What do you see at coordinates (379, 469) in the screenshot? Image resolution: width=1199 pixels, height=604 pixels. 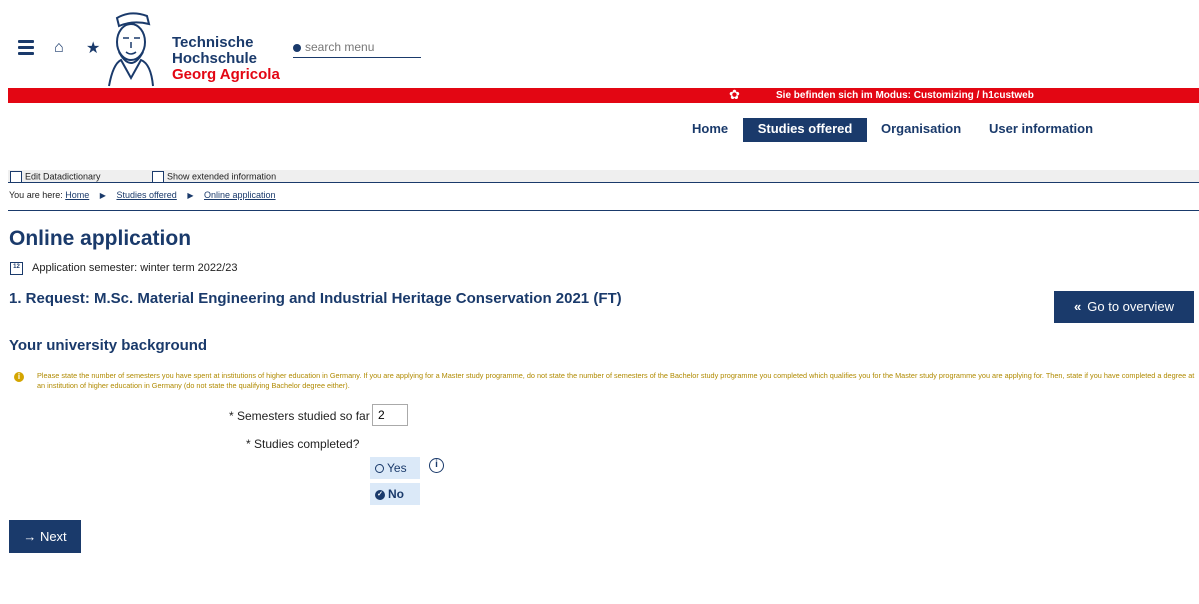 I see `radio-circle-icon` at bounding box center [379, 469].